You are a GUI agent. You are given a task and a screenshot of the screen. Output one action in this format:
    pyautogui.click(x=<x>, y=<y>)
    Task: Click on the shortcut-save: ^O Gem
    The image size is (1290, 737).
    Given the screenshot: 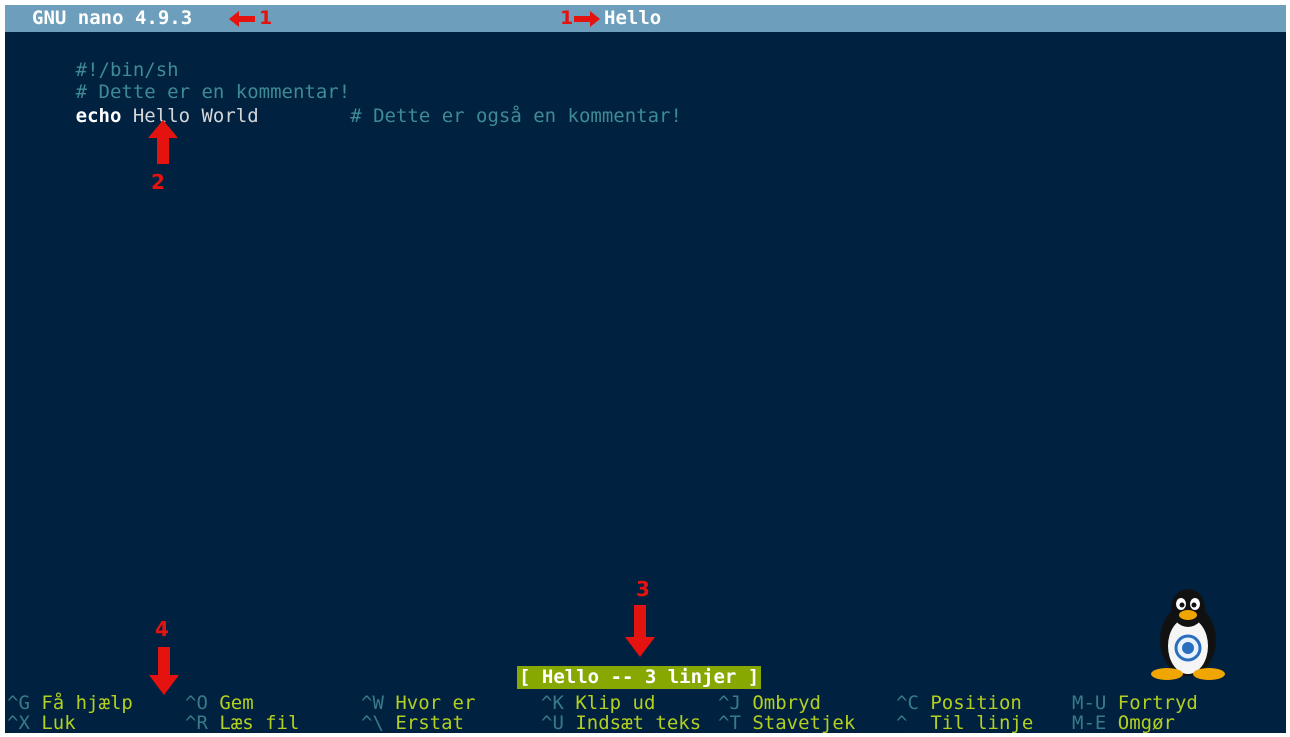 What is the action you would take?
    pyautogui.click(x=219, y=703)
    